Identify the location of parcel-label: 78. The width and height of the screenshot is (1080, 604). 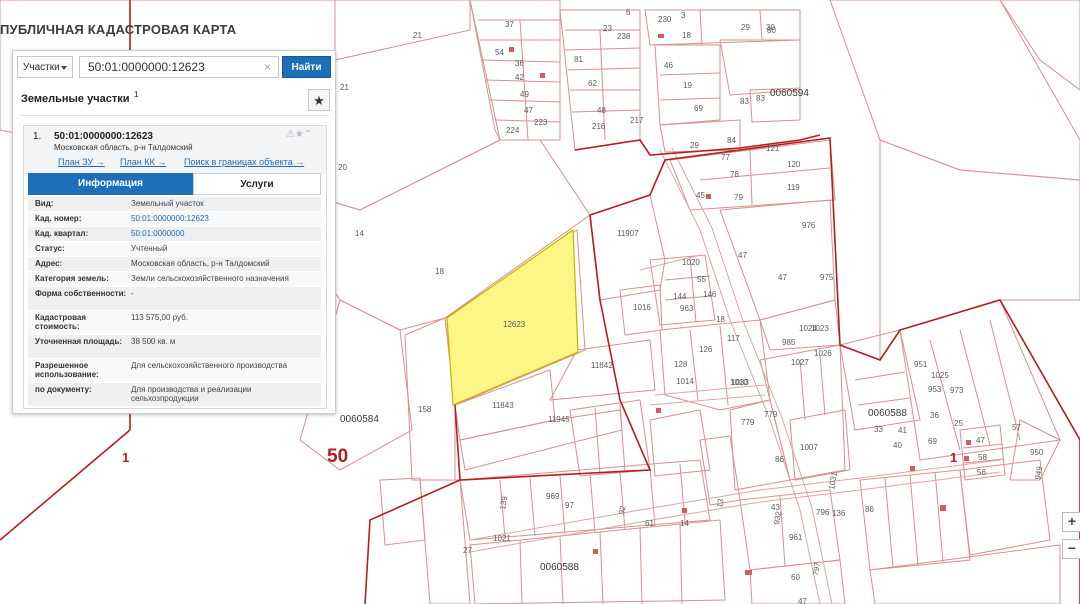
(734, 174).